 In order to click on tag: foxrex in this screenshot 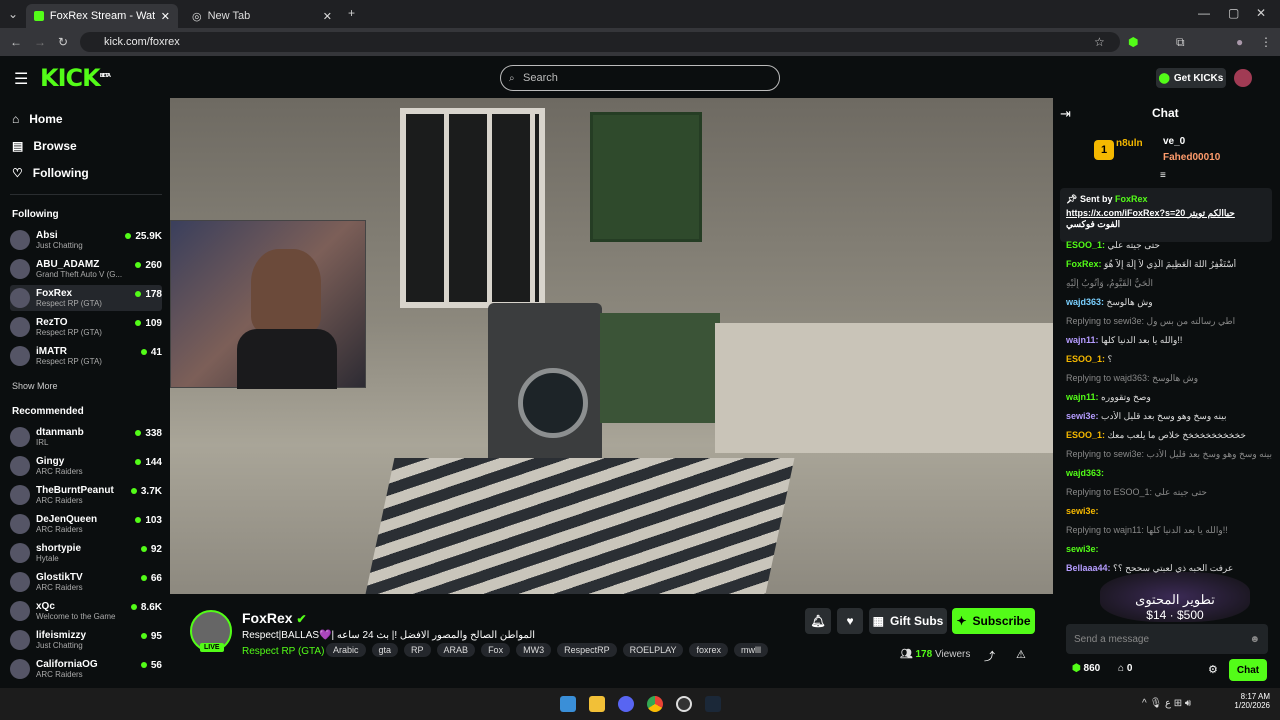, I will do `click(708, 650)`.